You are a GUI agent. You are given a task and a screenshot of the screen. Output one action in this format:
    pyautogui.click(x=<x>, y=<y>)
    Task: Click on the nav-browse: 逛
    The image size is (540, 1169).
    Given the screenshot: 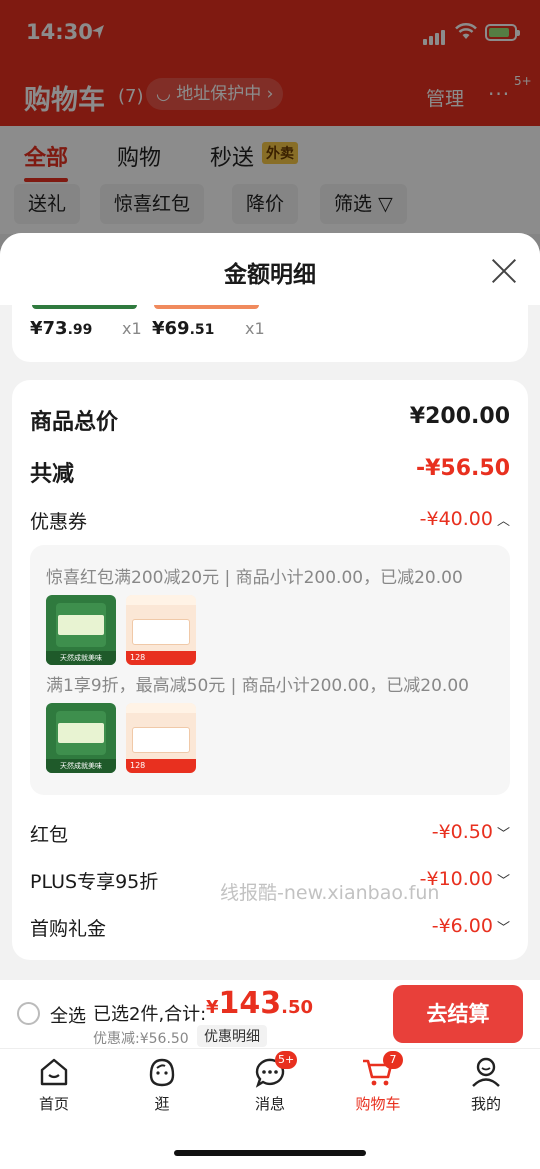 What is the action you would take?
    pyautogui.click(x=162, y=1084)
    